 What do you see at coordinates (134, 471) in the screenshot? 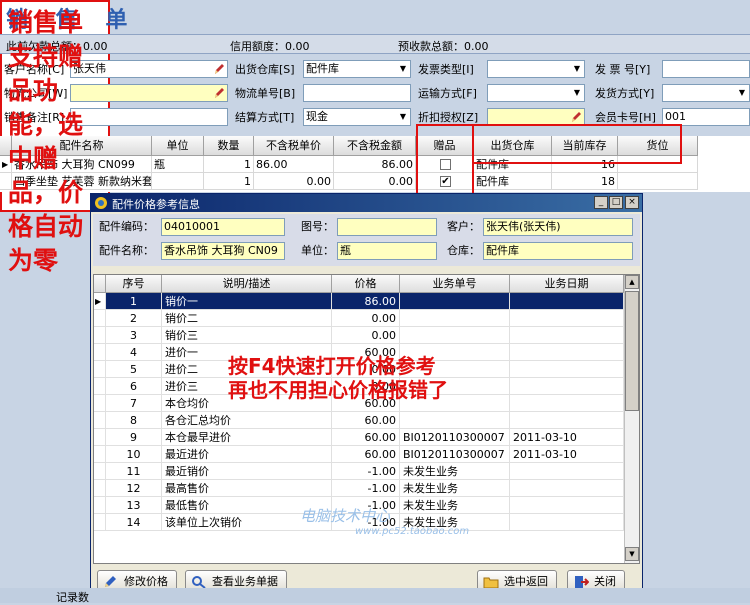
I see `table-cell: 11` at bounding box center [134, 471].